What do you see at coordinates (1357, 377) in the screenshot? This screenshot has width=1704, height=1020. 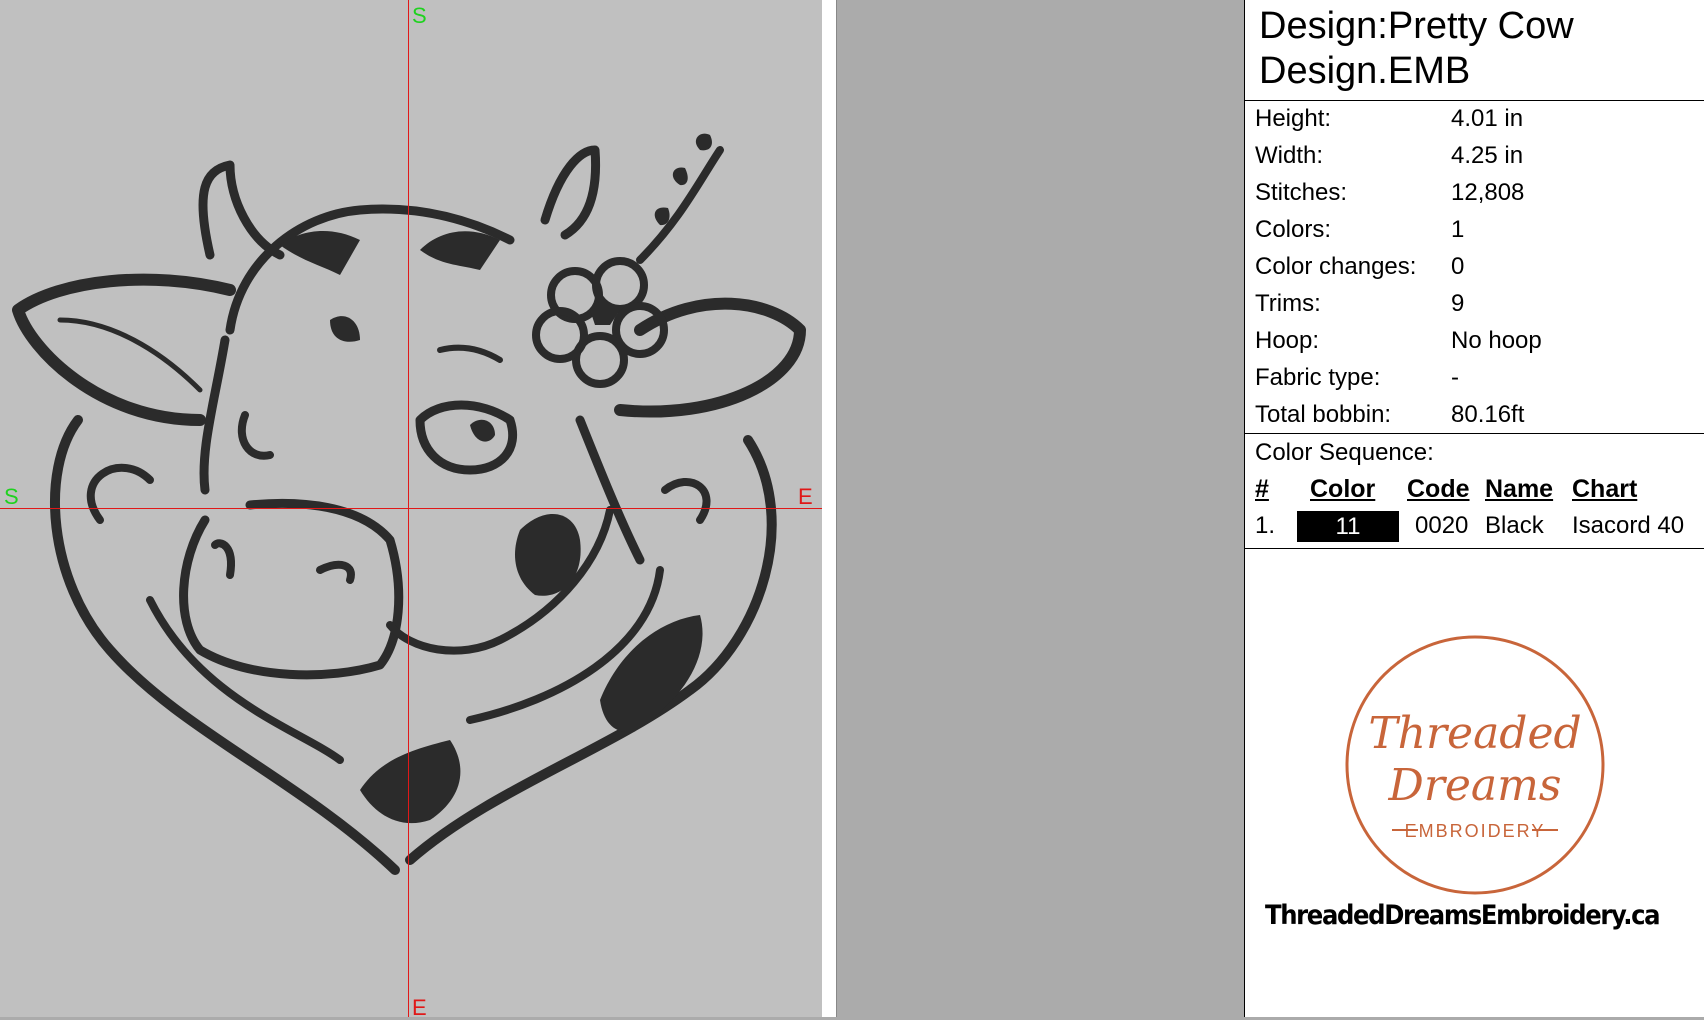 I see `prop-fabric-type: Fabric type: -` at bounding box center [1357, 377].